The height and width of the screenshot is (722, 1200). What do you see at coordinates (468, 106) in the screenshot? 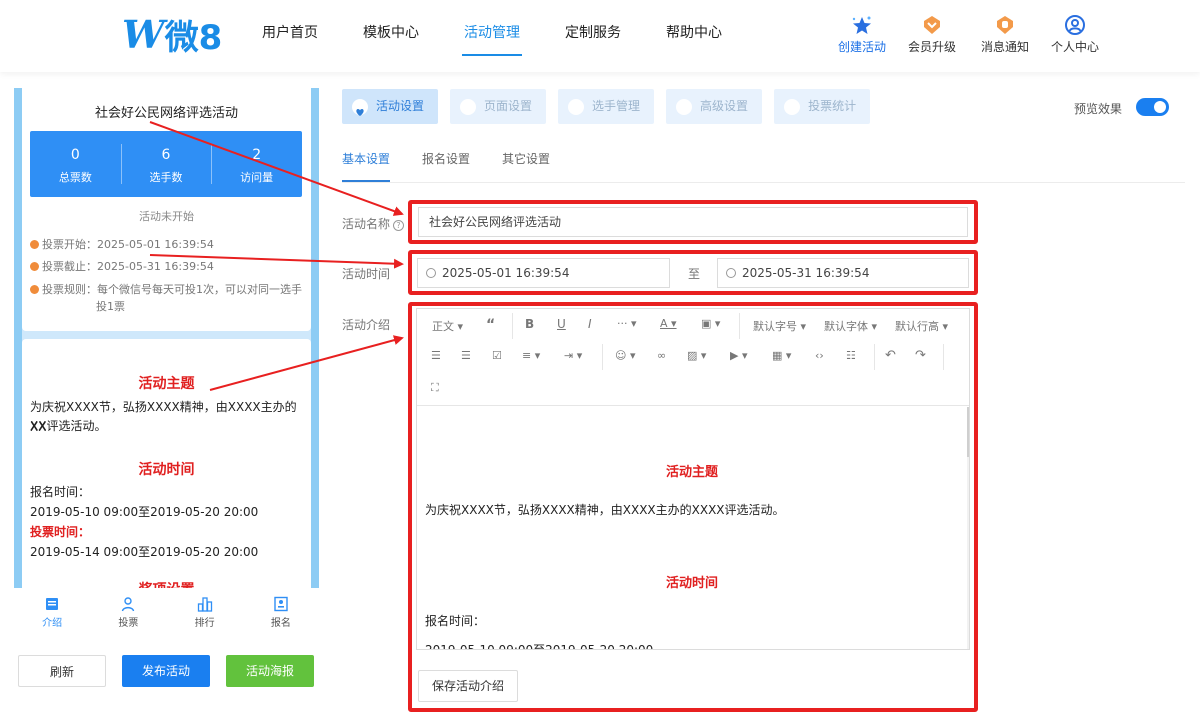
I see `page-icon` at bounding box center [468, 106].